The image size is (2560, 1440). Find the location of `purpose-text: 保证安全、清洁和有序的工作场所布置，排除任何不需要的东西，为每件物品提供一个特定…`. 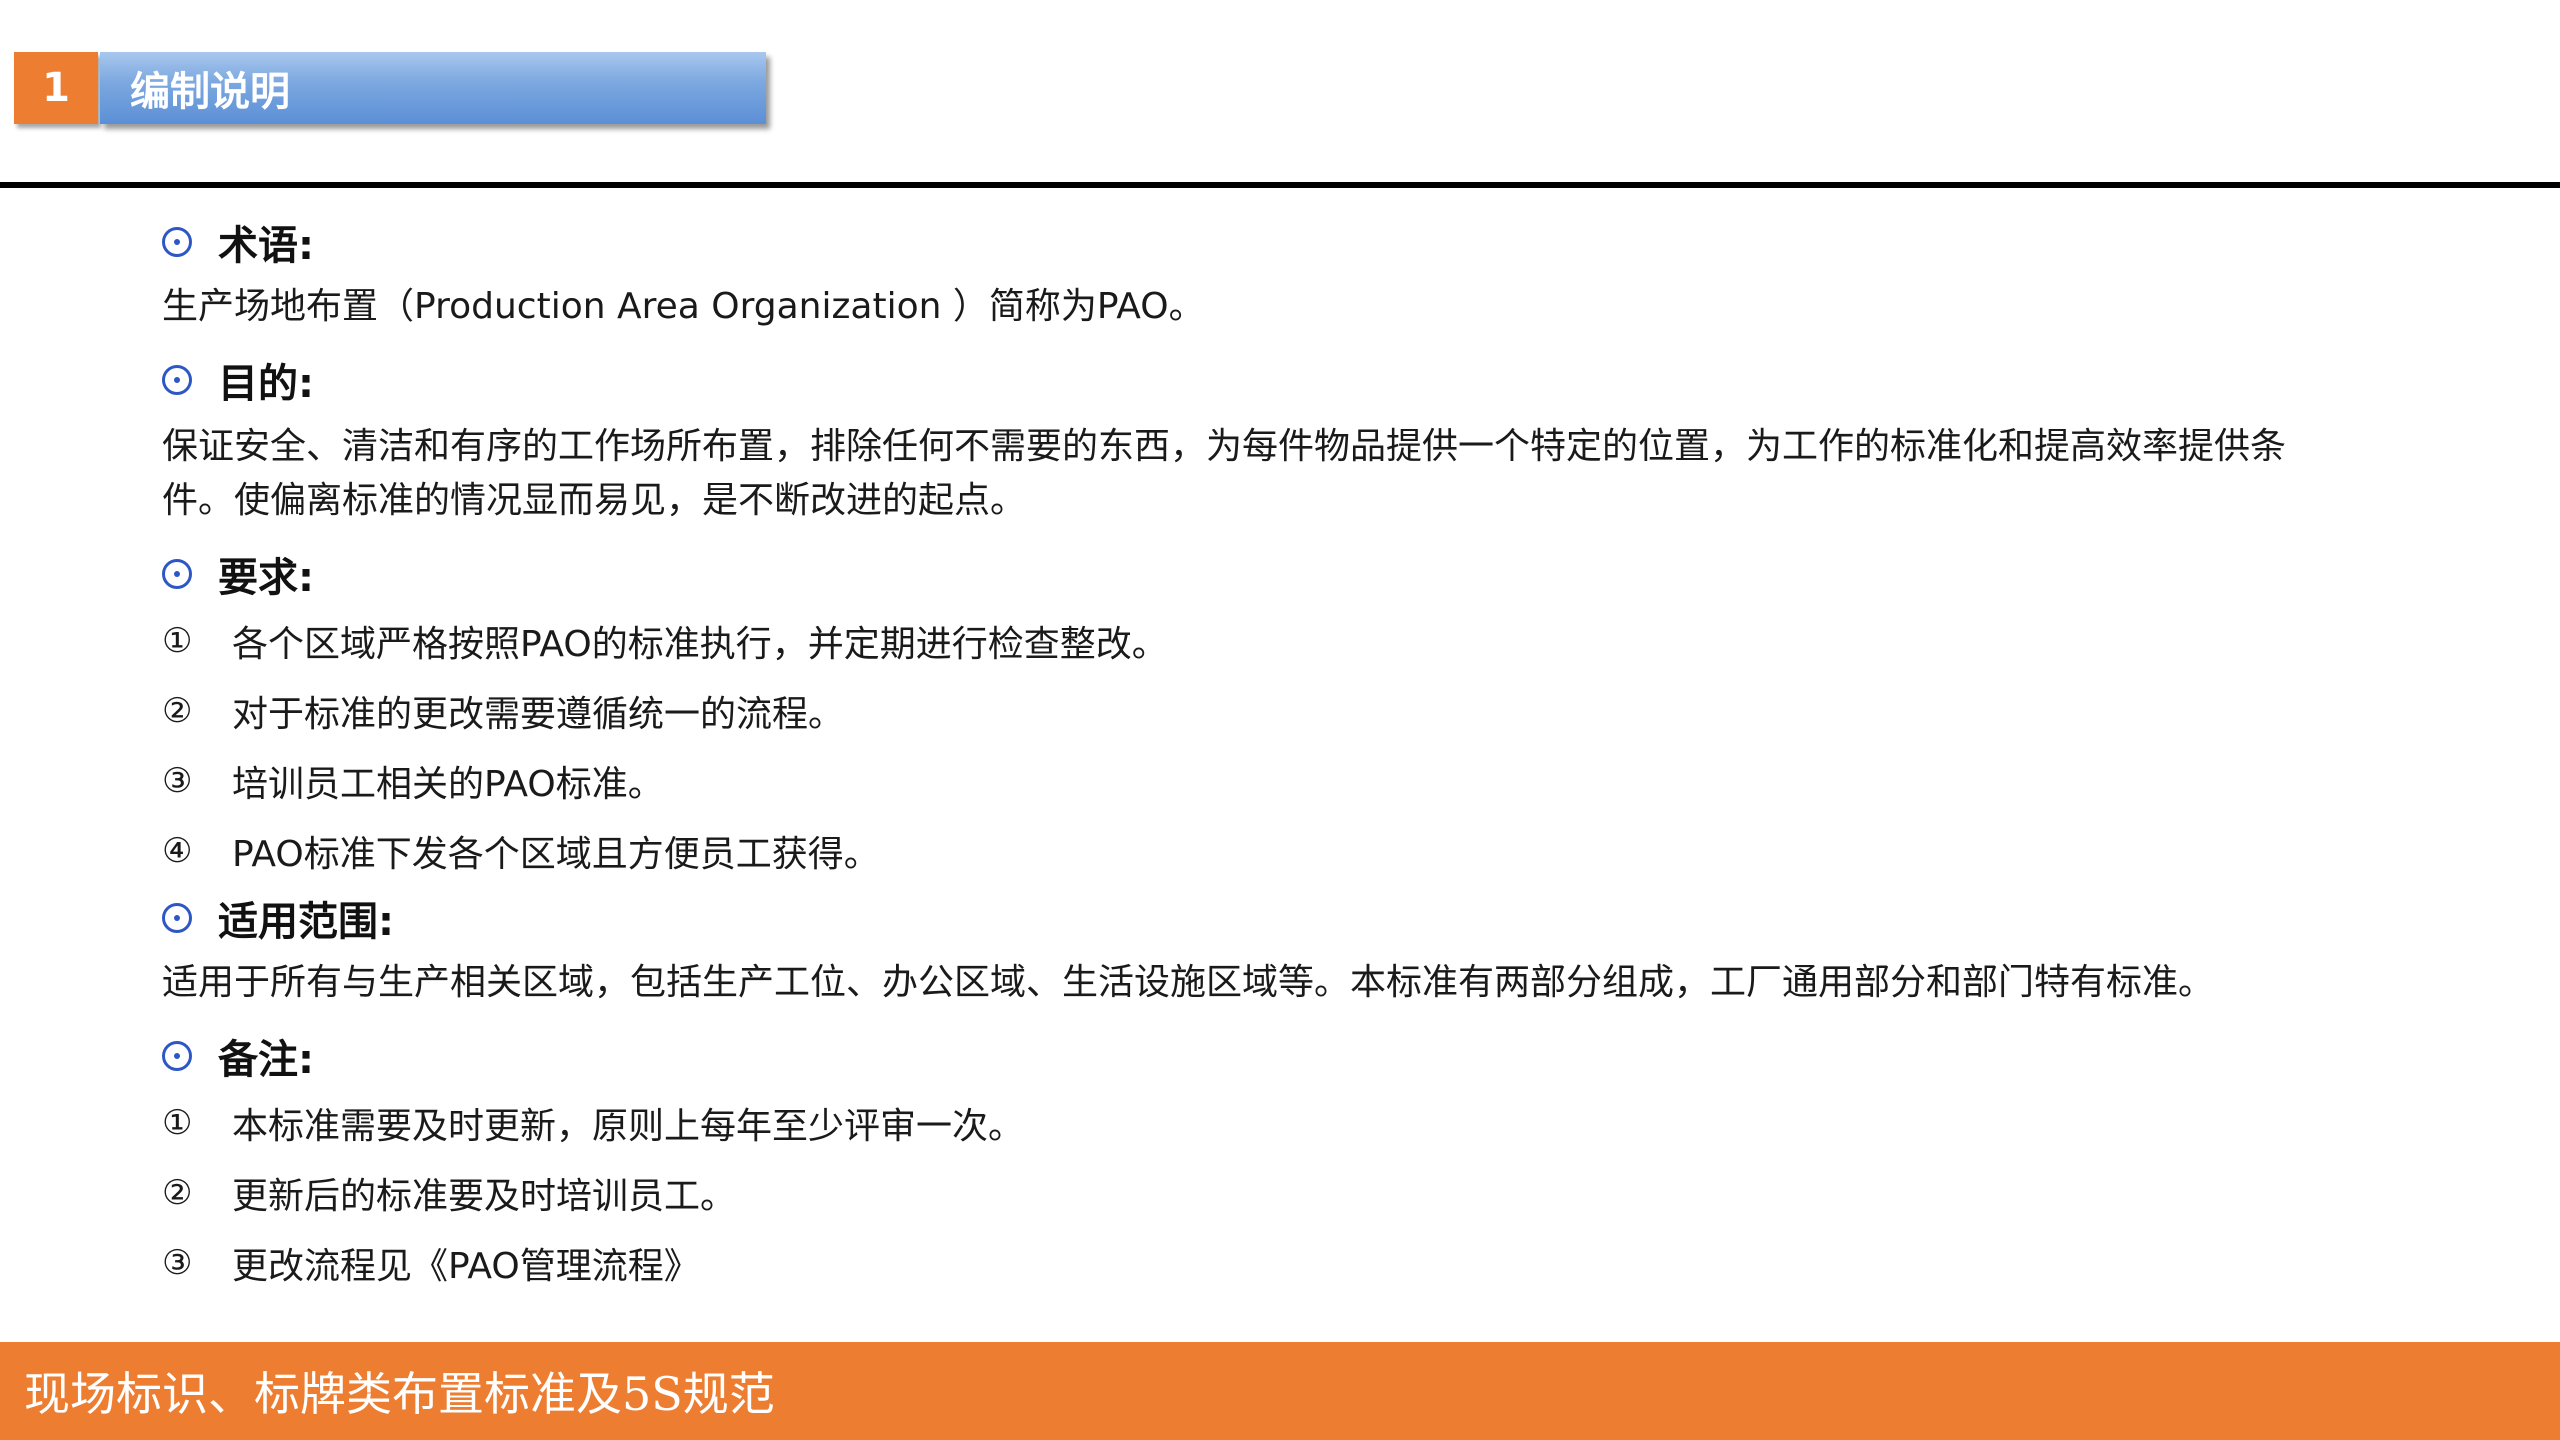

purpose-text: 保证安全、清洁和有序的工作场所布置，排除任何不需要的东西，为每件物品提供一个特定… is located at coordinates (1292, 474).